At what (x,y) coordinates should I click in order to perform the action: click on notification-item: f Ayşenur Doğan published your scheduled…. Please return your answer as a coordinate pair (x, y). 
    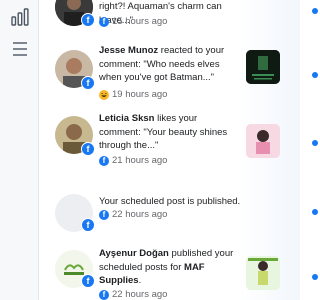
    Looking at the image, I should click on (186, 273).